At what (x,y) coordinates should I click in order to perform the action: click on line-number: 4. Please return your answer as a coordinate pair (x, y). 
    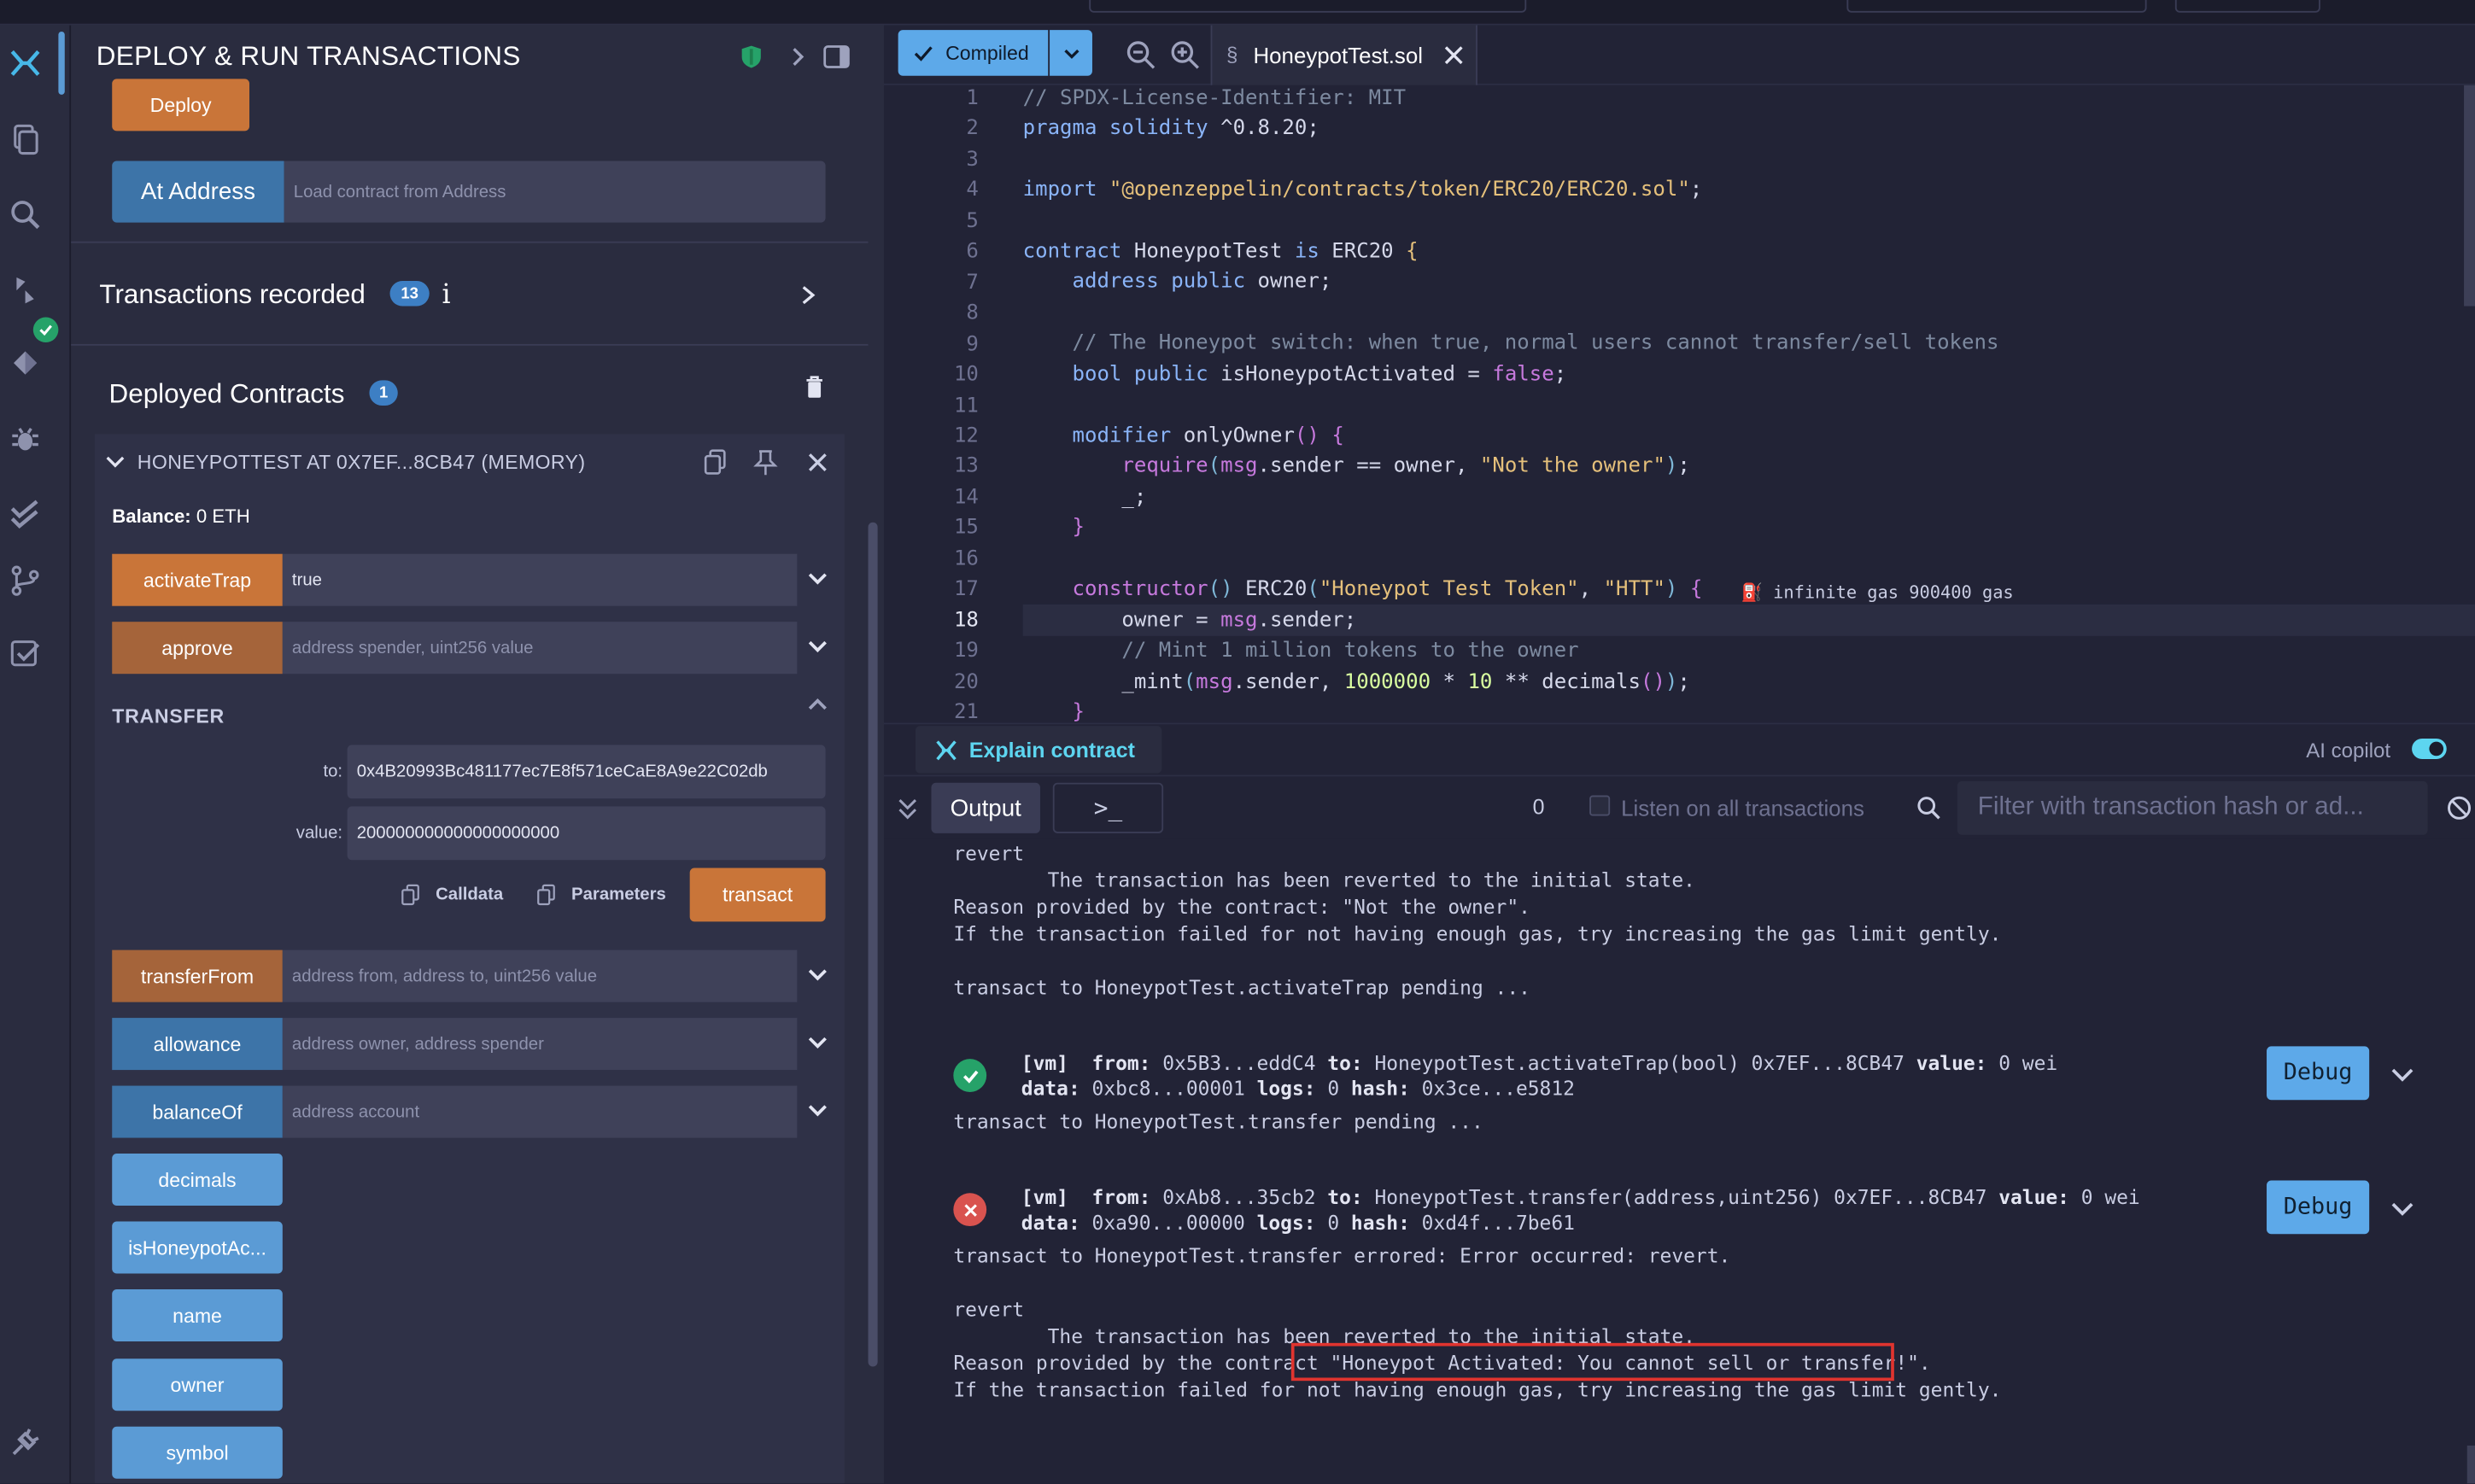
    Looking at the image, I should click on (972, 190).